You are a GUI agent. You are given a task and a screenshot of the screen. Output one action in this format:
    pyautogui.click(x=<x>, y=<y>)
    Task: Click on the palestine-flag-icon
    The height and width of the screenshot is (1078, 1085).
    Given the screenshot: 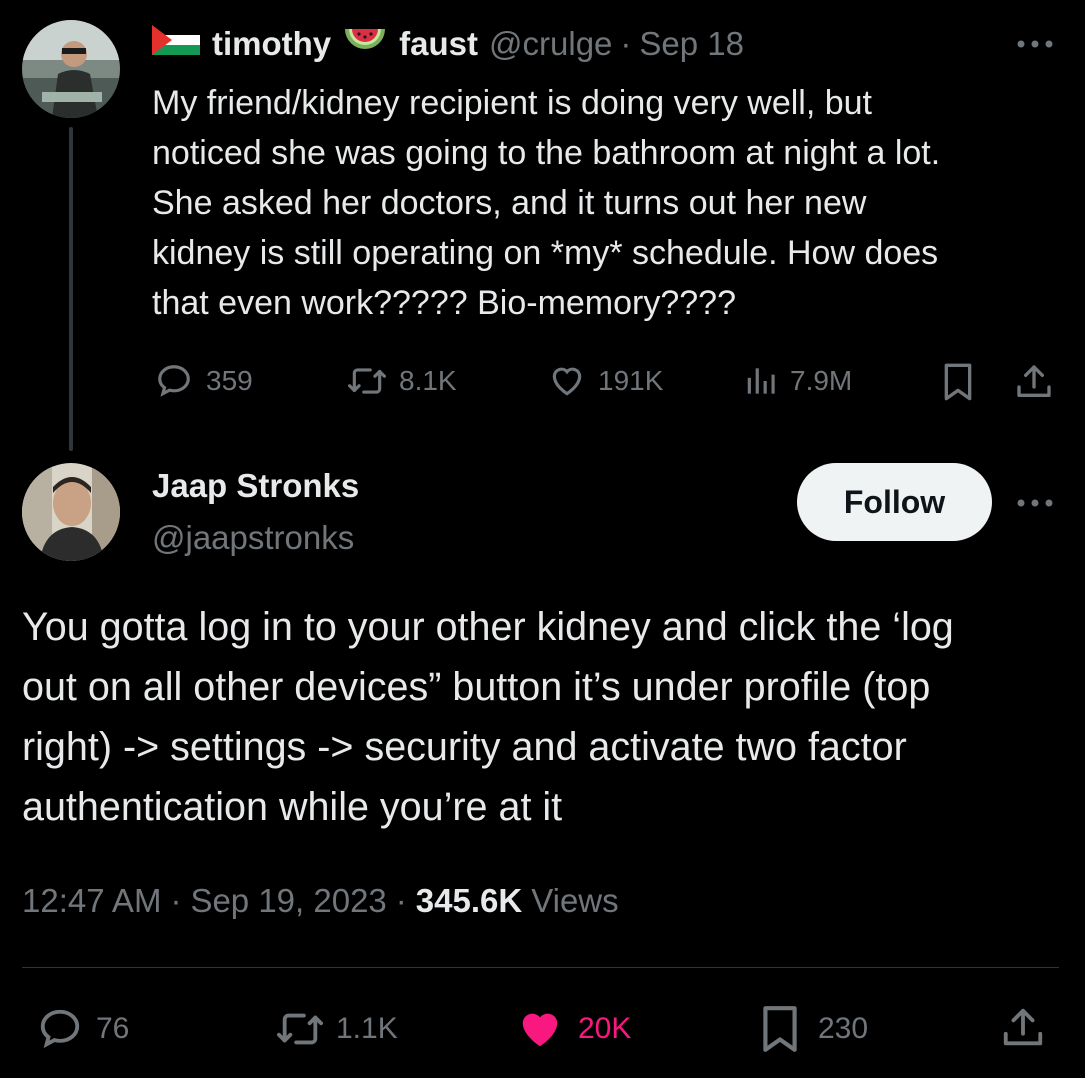 What is the action you would take?
    pyautogui.click(x=176, y=44)
    